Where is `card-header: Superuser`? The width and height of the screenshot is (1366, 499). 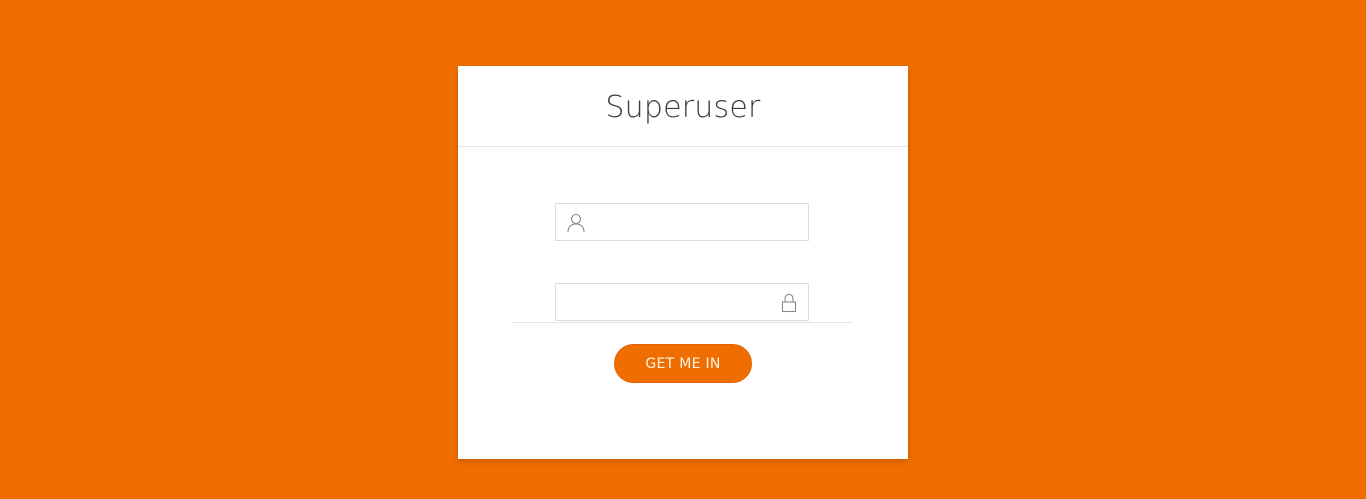 card-header: Superuser is located at coordinates (683, 106).